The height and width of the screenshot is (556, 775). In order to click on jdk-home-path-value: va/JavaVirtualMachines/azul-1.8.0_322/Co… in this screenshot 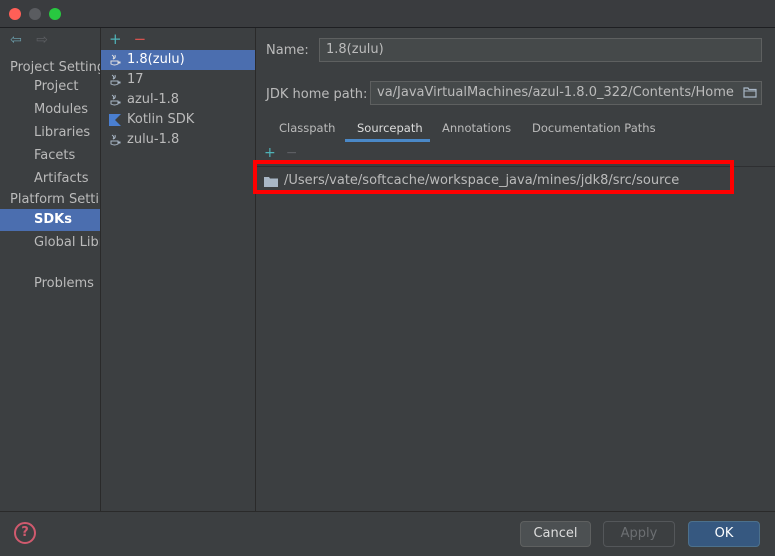, I will do `click(555, 92)`.